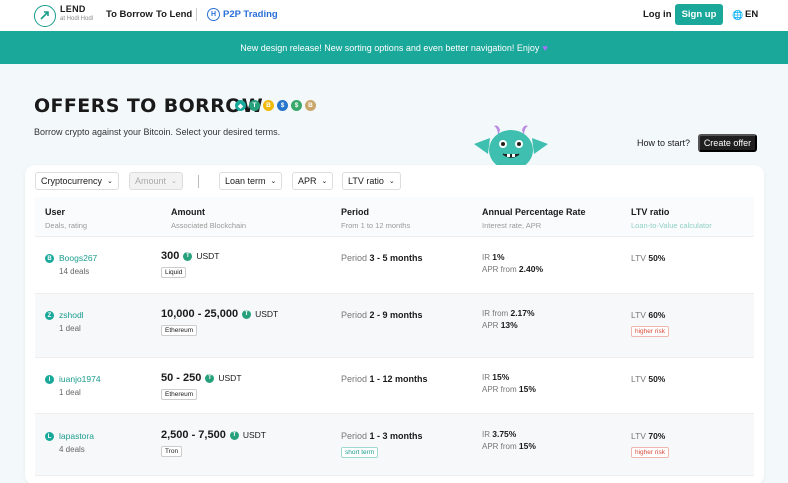 This screenshot has width=788, height=483. Describe the element at coordinates (250, 14) in the screenshot. I see `nav-p2p-trading: P2P Trading` at that location.